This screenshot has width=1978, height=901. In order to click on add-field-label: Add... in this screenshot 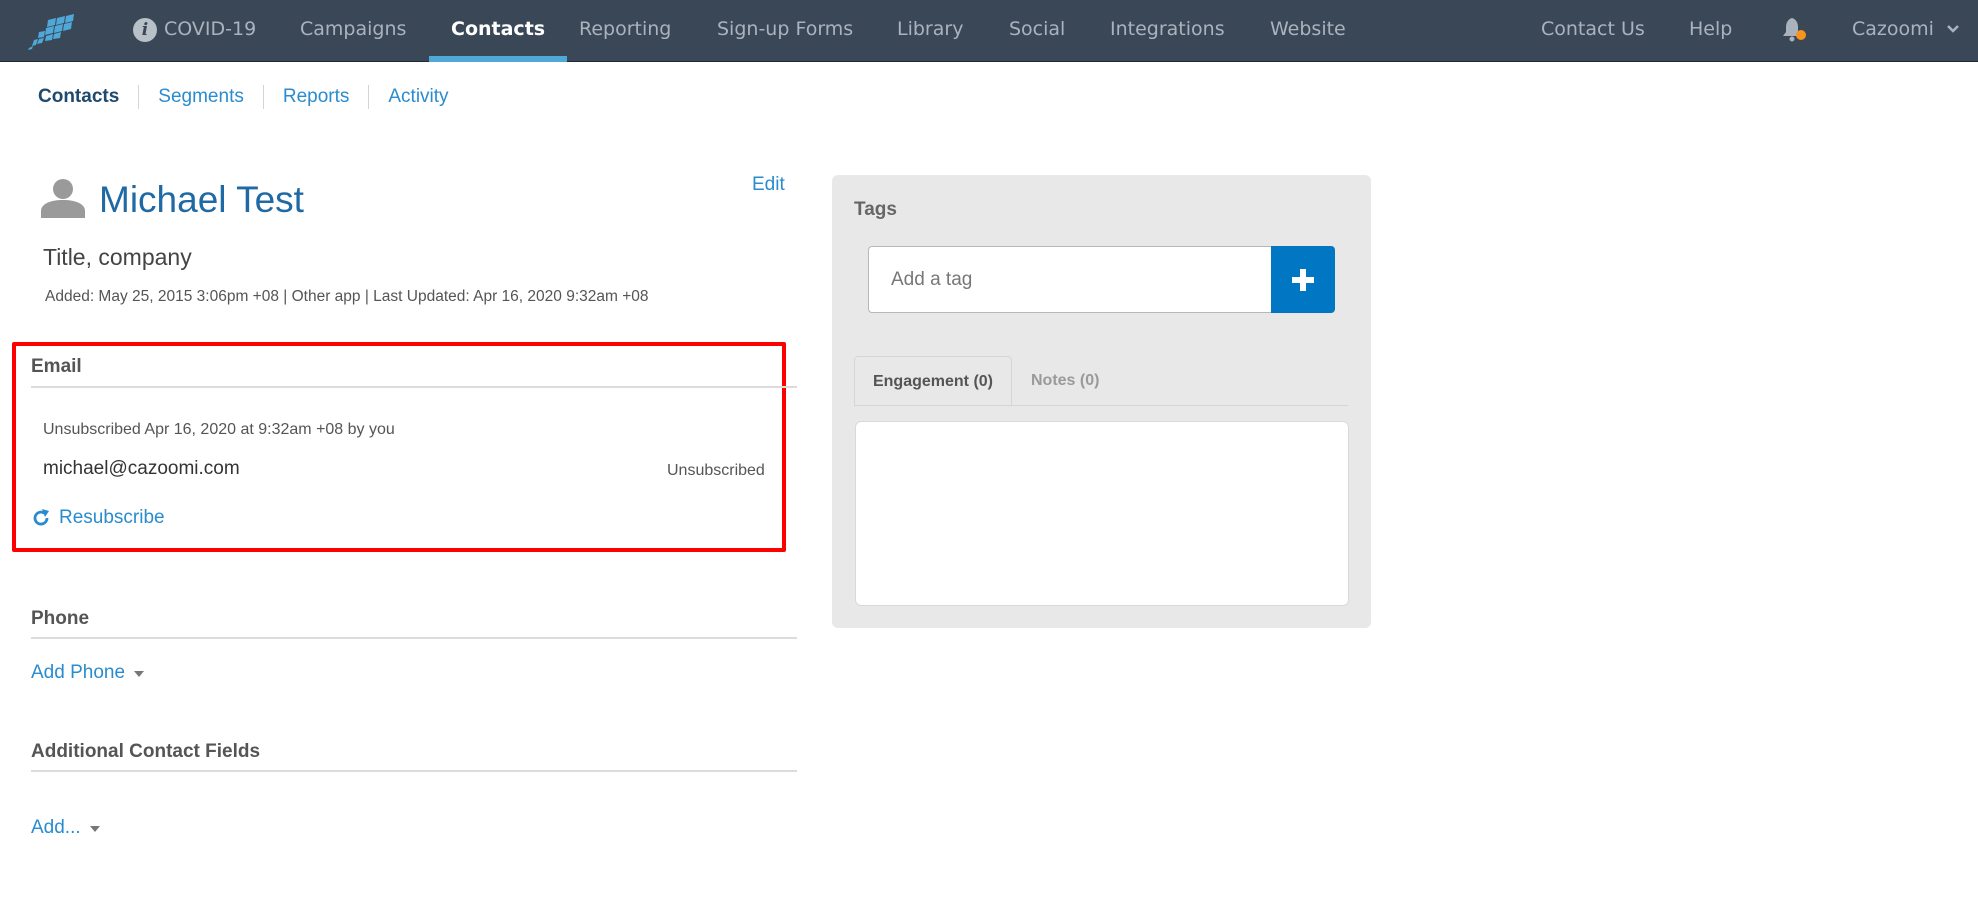, I will do `click(56, 827)`.